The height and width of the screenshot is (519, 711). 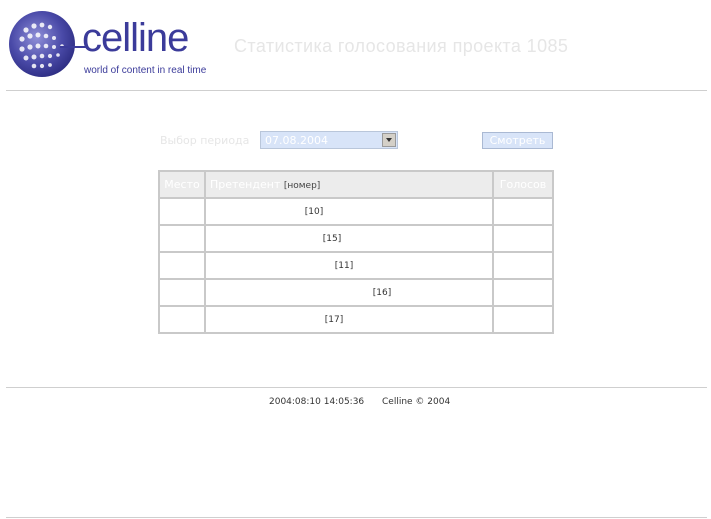 I want to click on candidate-header-label: Претендент, so click(x=245, y=184).